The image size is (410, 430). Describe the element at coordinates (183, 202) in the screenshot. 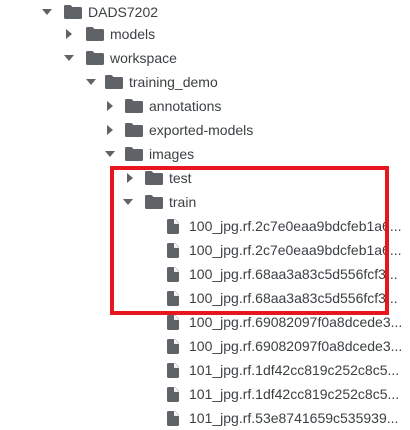

I see `tree-item-label: train` at that location.